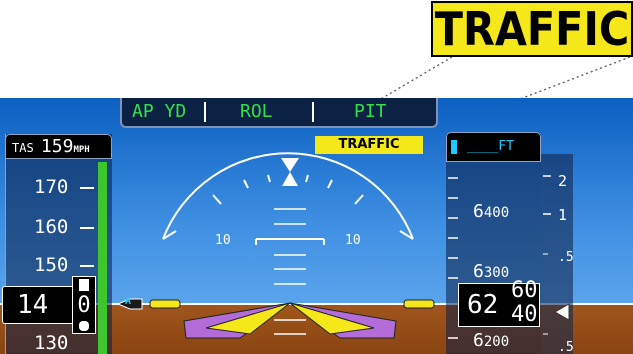 This screenshot has width=633, height=354. Describe the element at coordinates (84, 326) in the screenshot. I see `rolling-digit-lower` at that location.